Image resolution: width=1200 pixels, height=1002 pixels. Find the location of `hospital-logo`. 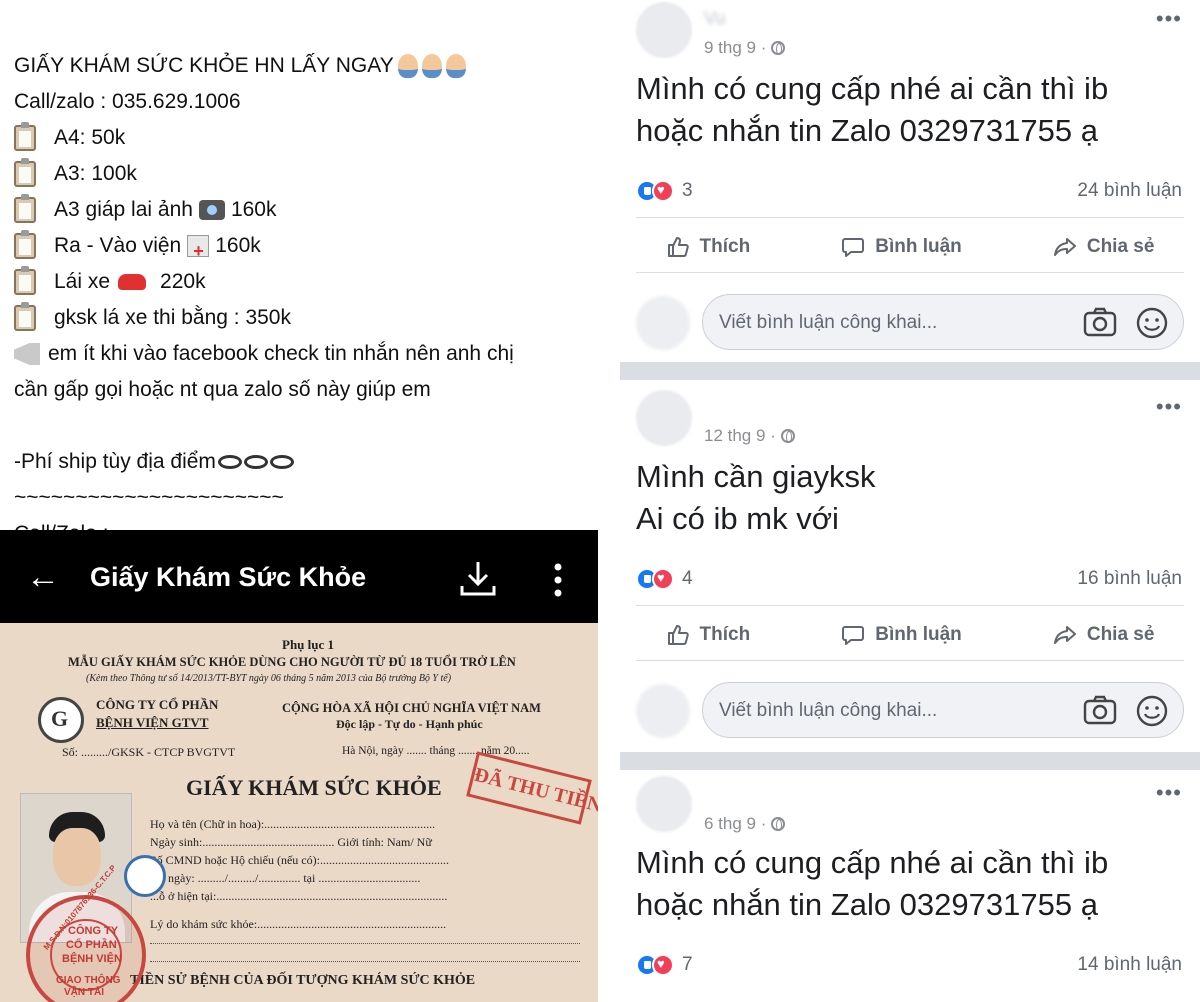

hospital-logo is located at coordinates (61, 720).